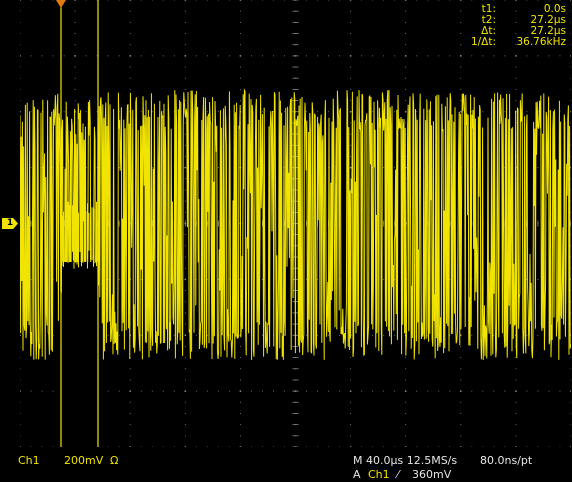  What do you see at coordinates (357, 474) in the screenshot?
I see `trigger-prefix: A` at bounding box center [357, 474].